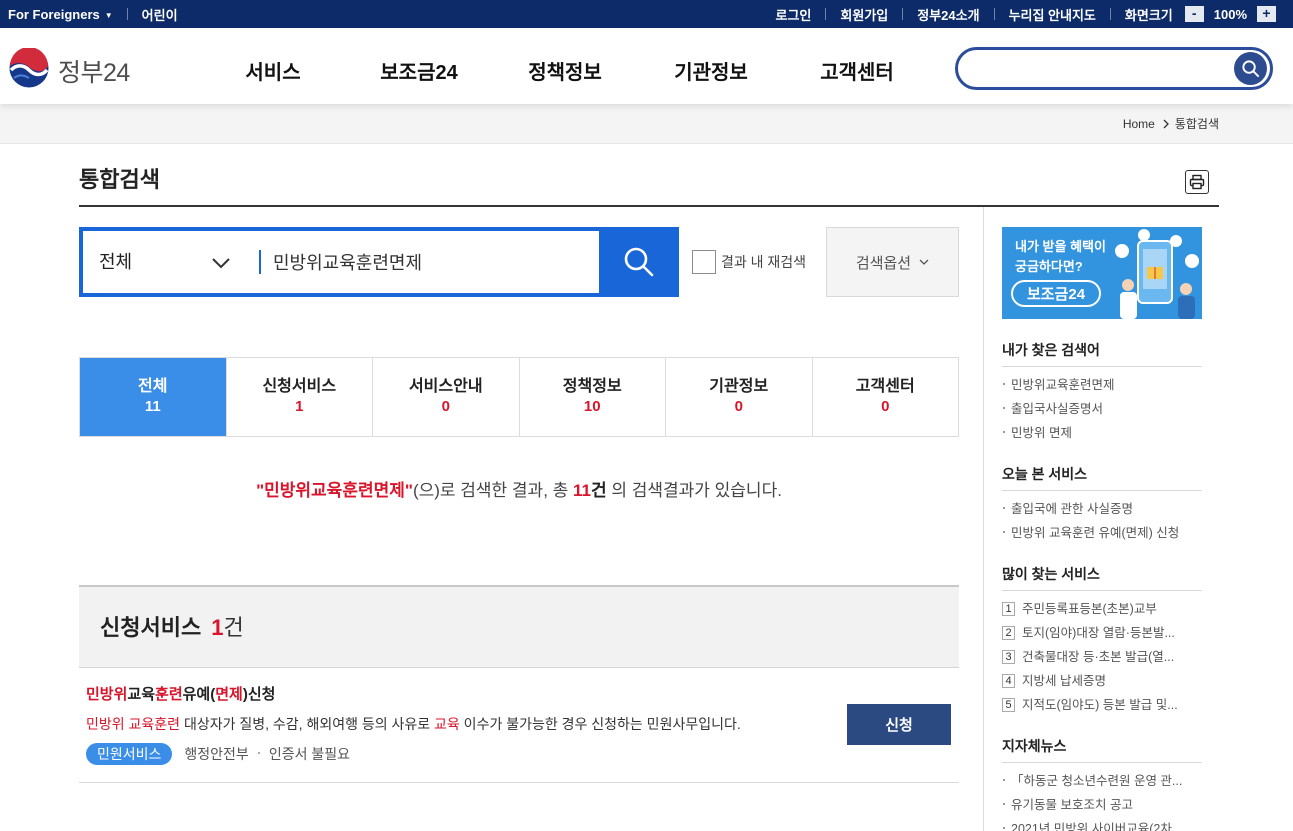  I want to click on page-title: 통합검색, so click(119, 179).